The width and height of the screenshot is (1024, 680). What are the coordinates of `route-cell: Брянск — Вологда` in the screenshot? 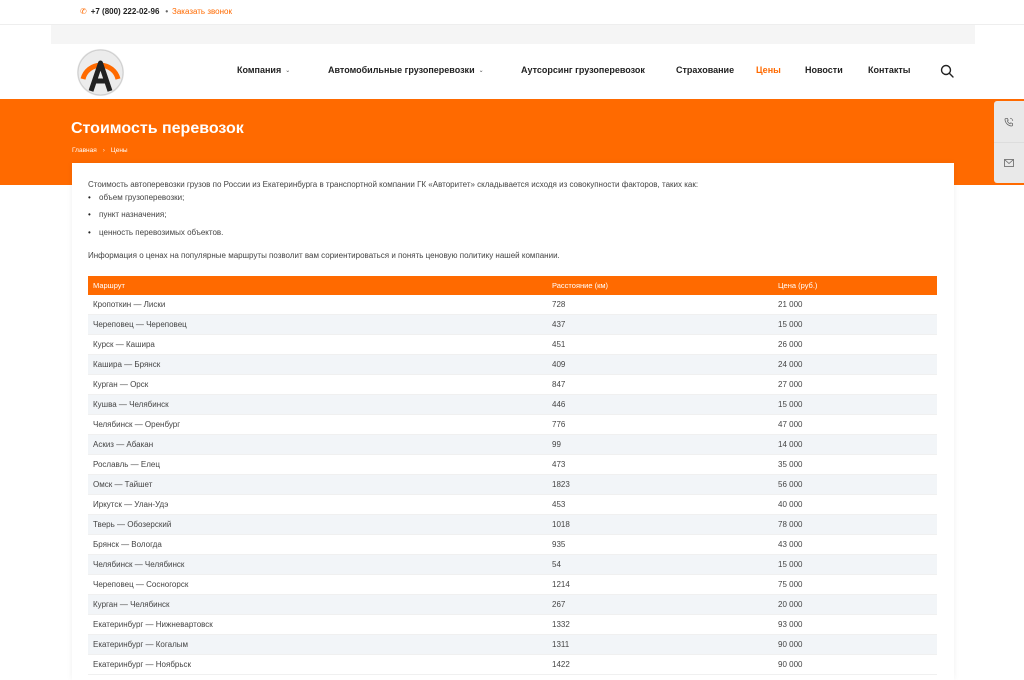 It's located at (127, 544).